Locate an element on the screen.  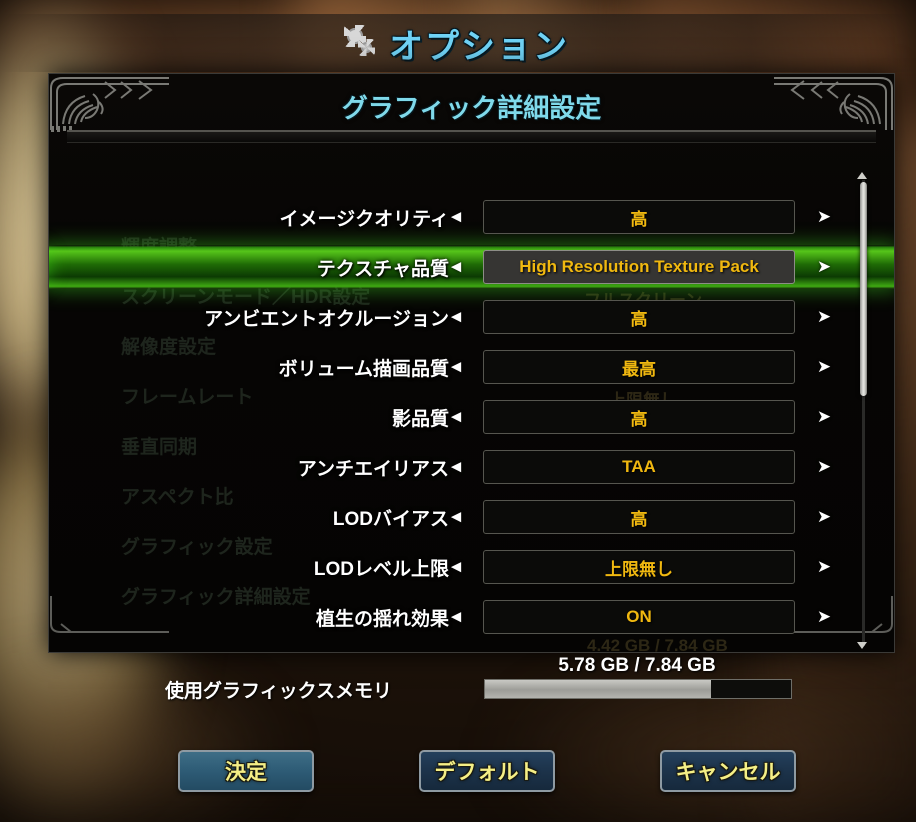
confirm-button: 決定 is located at coordinates (246, 771).